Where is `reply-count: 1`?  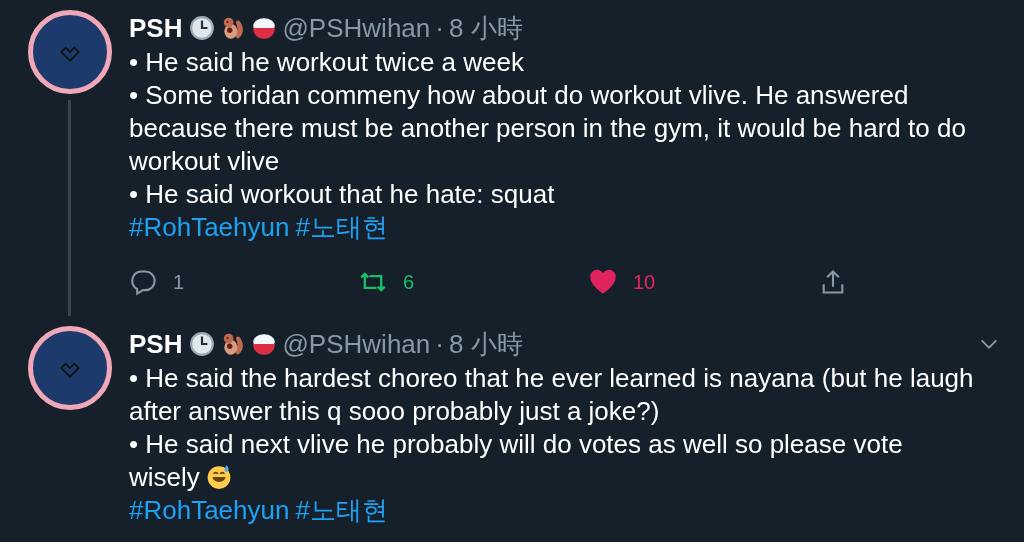
reply-count: 1 is located at coordinates (179, 282).